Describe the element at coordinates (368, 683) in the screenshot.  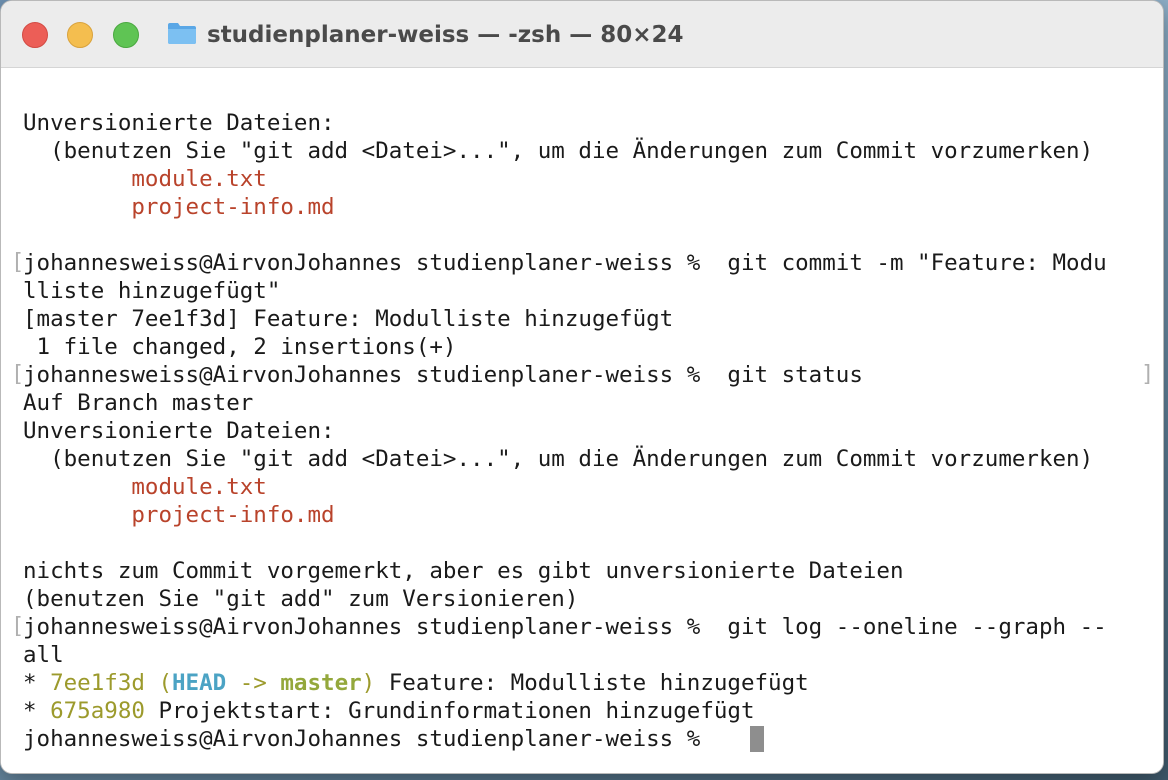
I see `ref-paren-close: )` at that location.